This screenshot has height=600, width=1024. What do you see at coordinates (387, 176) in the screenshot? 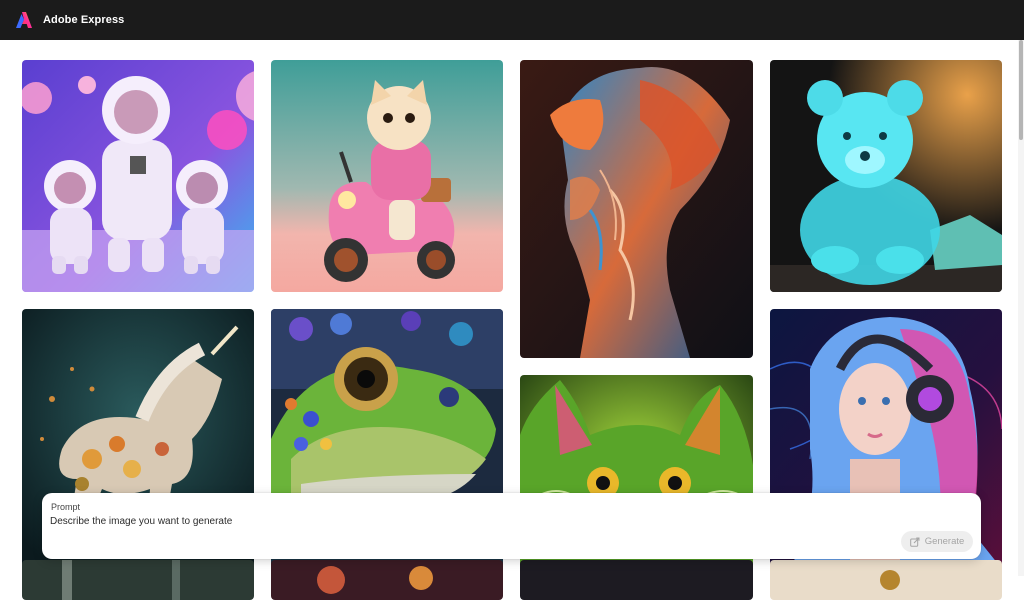
I see `gallery-image-cat-on-scooter` at bounding box center [387, 176].